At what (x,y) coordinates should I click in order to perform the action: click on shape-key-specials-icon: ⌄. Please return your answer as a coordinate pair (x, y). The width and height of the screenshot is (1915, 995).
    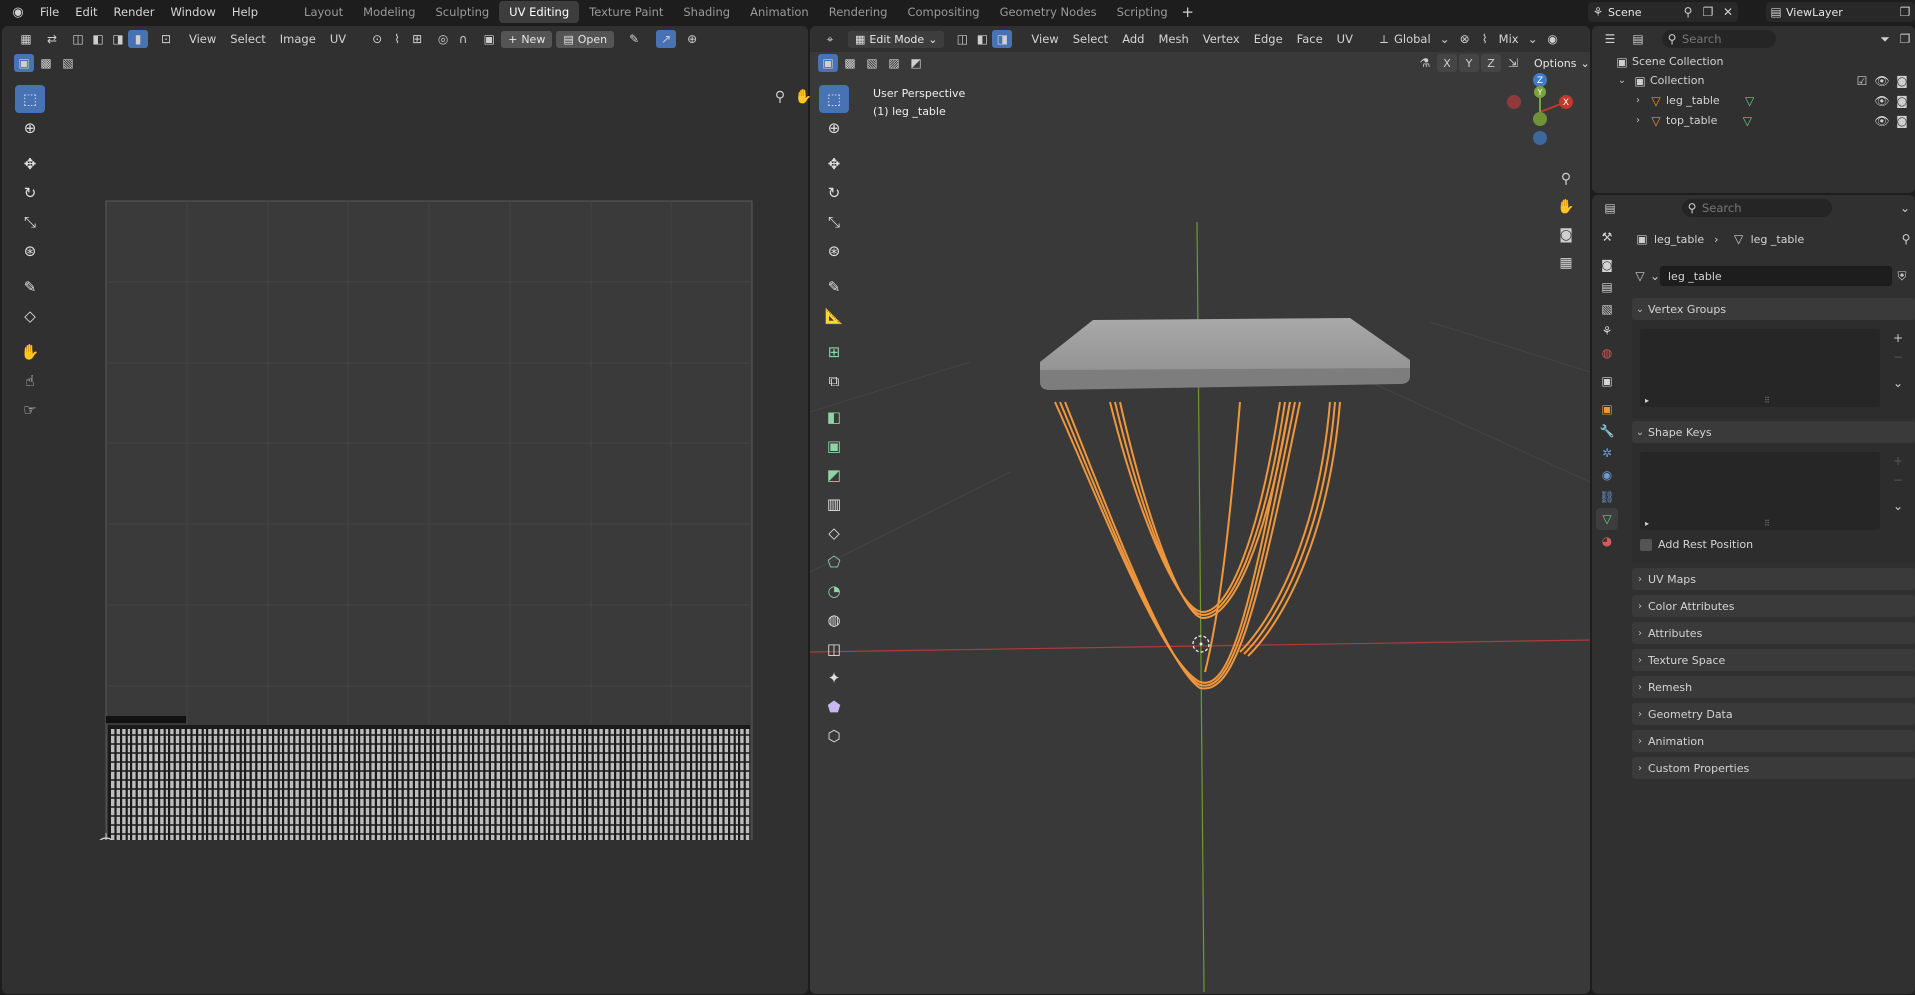
    Looking at the image, I should click on (1898, 506).